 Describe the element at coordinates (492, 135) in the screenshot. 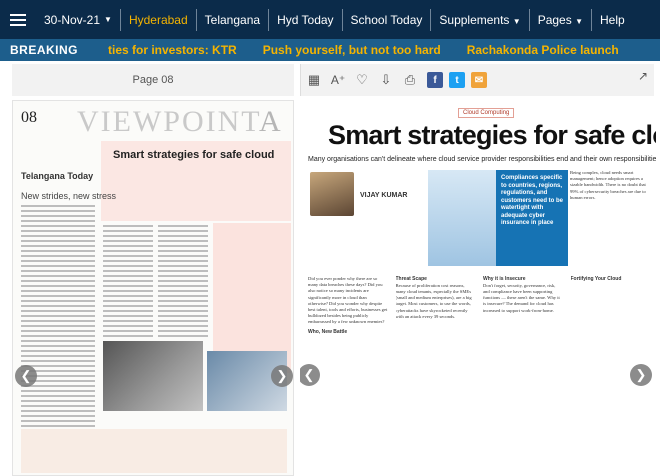

I see `article-headline: Smart strategies for safe cloud` at that location.